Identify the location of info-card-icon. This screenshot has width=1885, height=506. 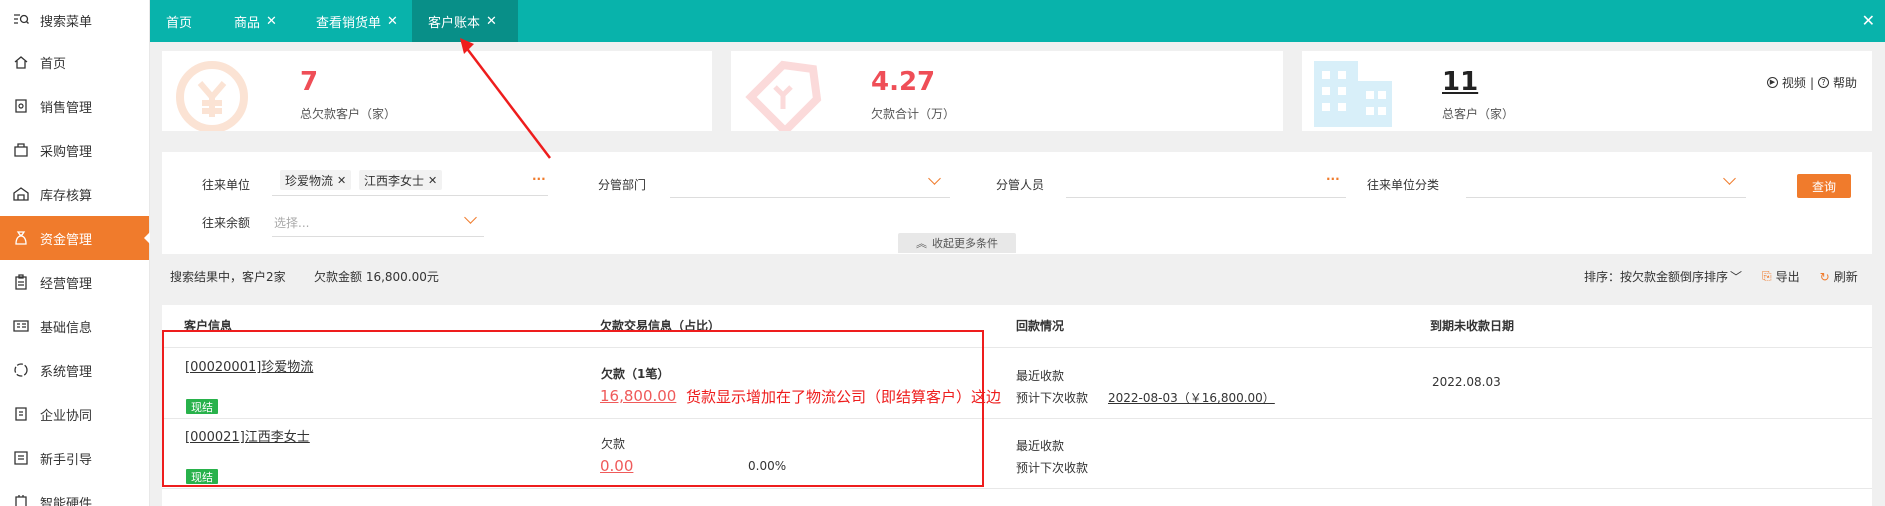
(21, 326).